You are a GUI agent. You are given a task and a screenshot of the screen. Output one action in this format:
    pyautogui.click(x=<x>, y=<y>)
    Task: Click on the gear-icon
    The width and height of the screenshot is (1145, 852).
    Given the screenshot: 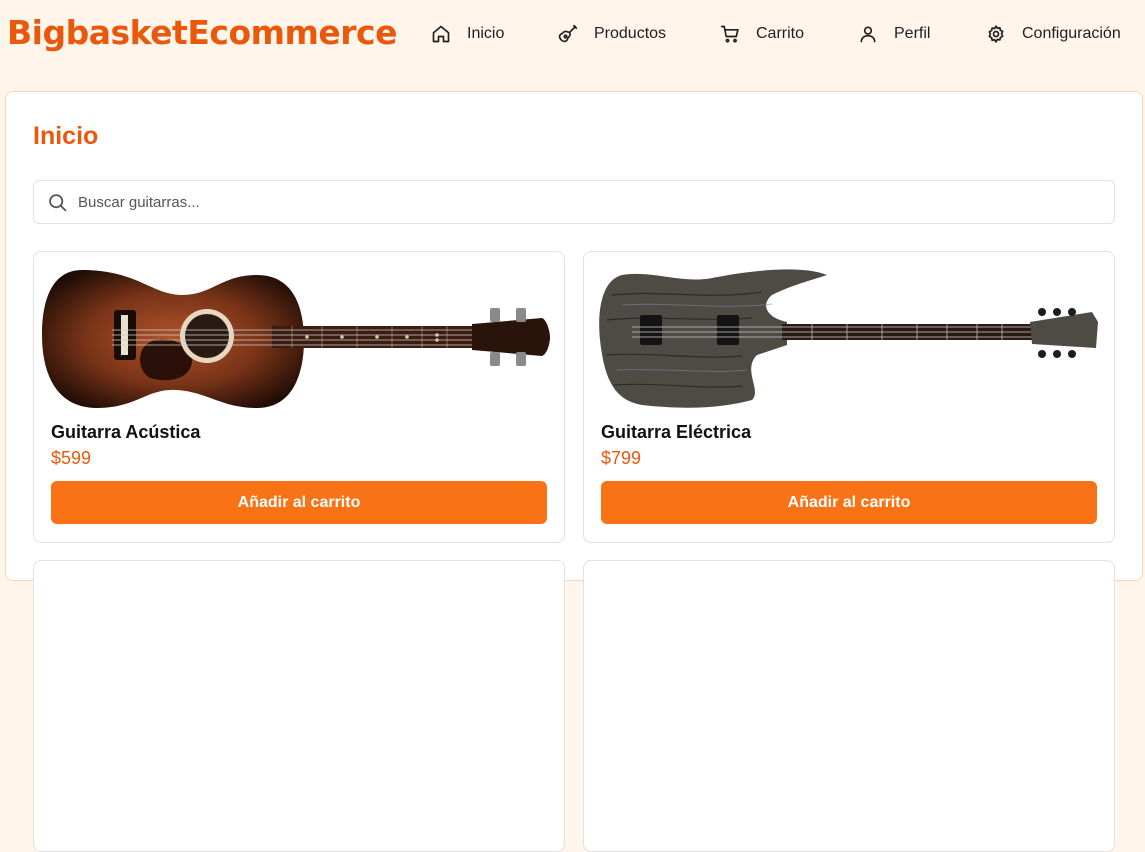 What is the action you would take?
    pyautogui.click(x=996, y=34)
    